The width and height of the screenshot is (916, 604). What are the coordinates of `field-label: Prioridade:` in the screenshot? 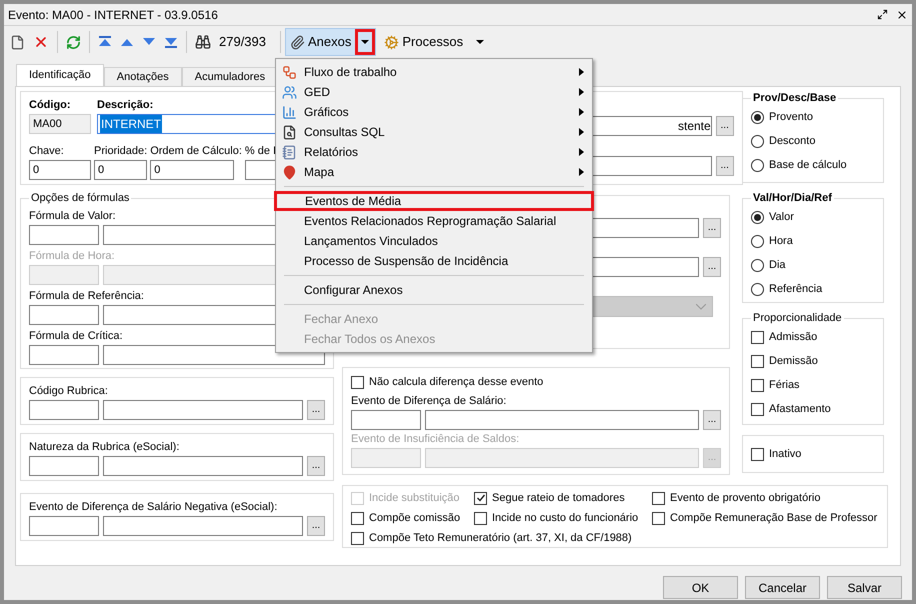 It's located at (121, 151).